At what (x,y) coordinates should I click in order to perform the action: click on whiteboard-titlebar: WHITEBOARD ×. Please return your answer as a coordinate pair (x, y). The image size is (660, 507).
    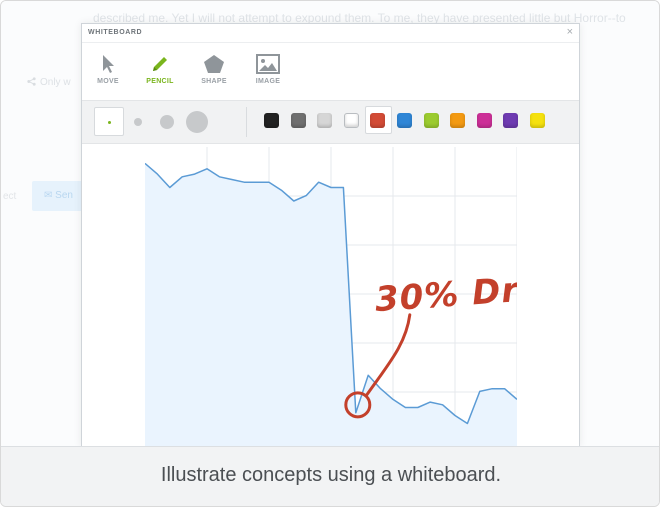
    Looking at the image, I should click on (330, 33).